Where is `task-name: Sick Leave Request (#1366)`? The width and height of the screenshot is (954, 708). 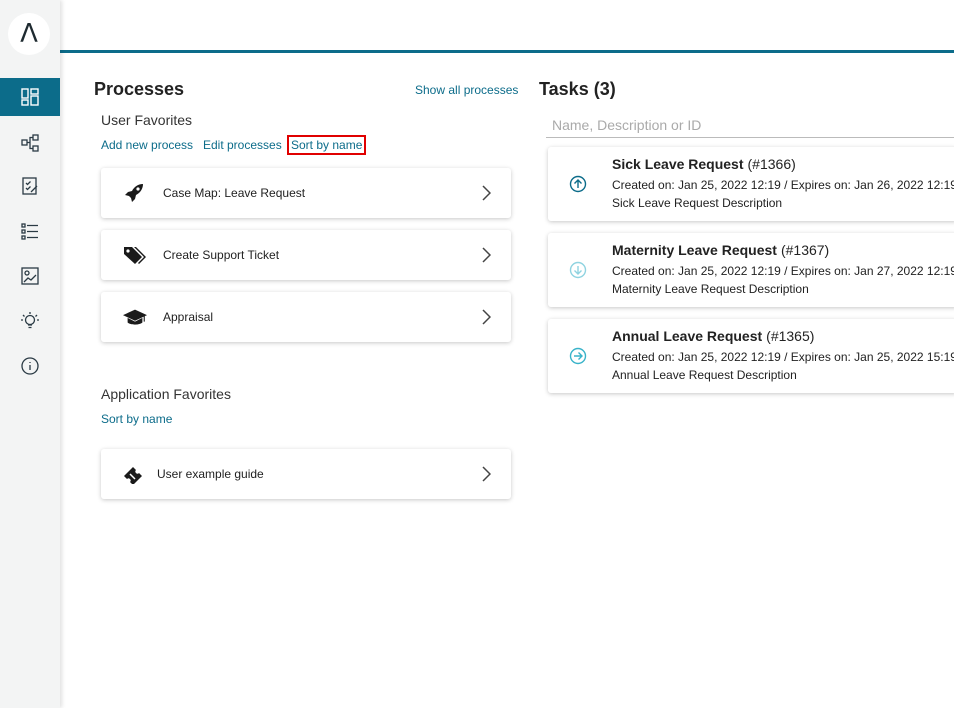
task-name: Sick Leave Request (#1366) is located at coordinates (704, 164).